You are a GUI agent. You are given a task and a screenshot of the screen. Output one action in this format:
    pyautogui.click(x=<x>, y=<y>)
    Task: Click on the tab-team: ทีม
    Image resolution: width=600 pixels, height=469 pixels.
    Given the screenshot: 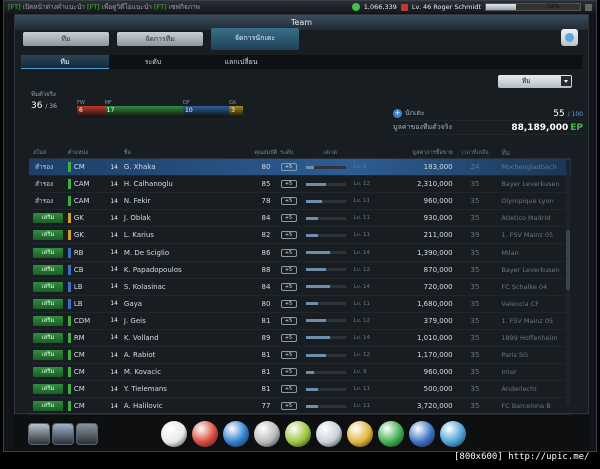 What is the action you would take?
    pyautogui.click(x=66, y=39)
    